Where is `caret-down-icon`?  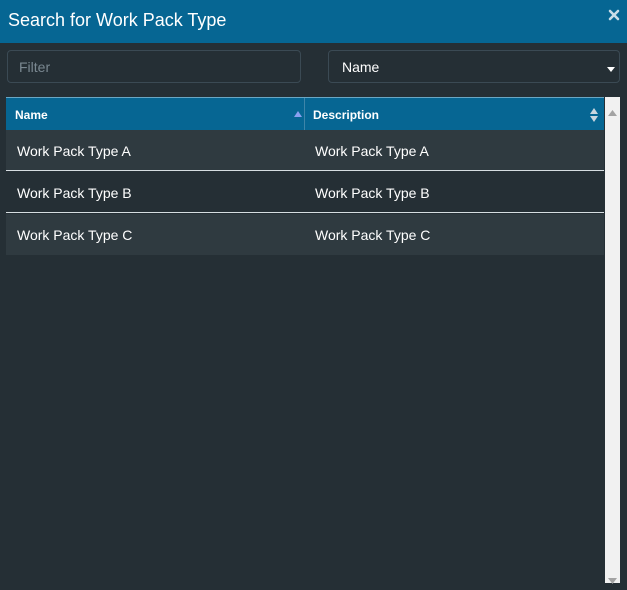 caret-down-icon is located at coordinates (611, 66).